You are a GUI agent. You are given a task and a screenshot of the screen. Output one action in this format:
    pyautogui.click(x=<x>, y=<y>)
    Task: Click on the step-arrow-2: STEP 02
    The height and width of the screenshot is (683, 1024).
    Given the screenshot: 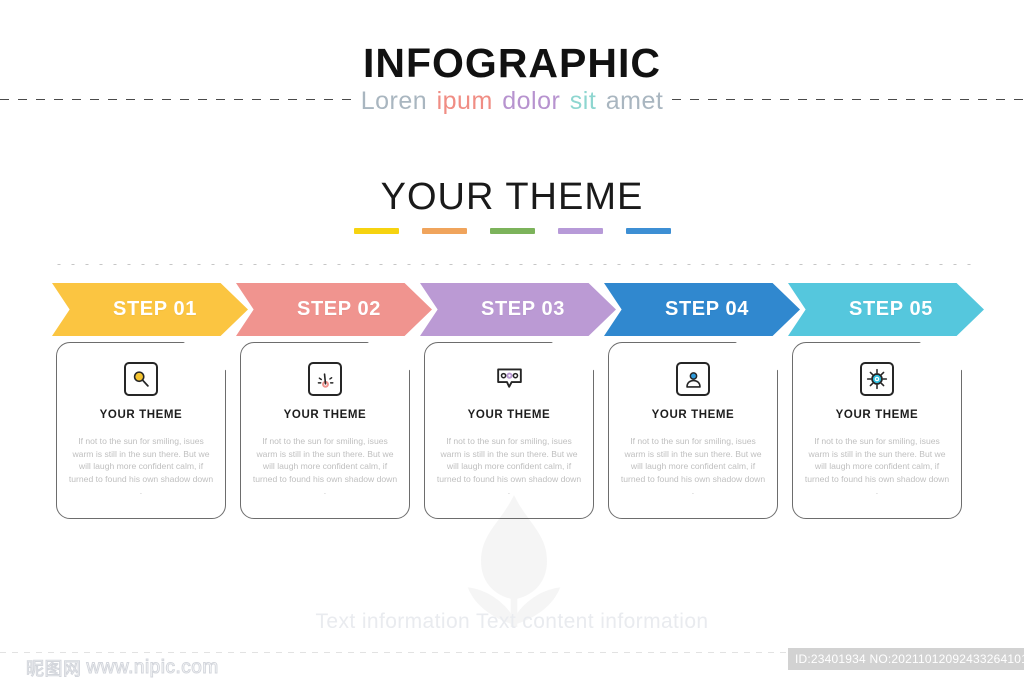 What is the action you would take?
    pyautogui.click(x=334, y=309)
    